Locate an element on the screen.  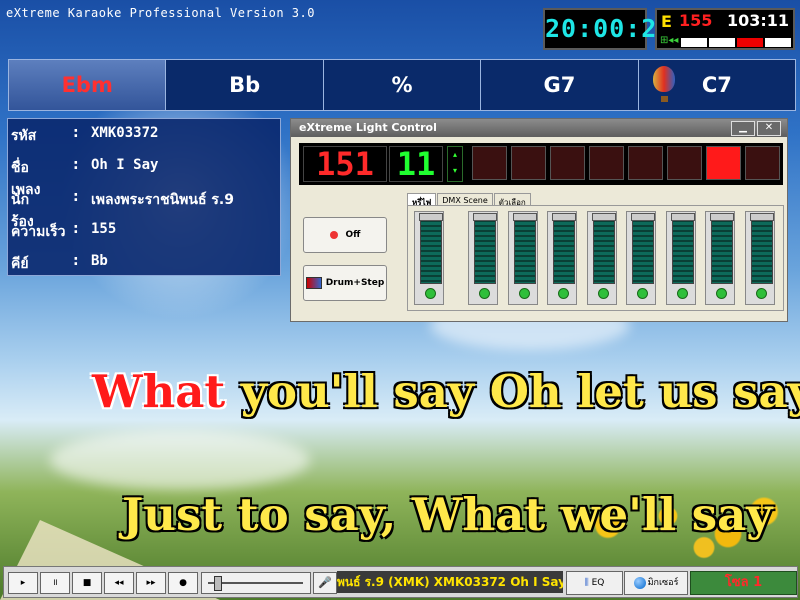
speaker-icon is located at coordinates (313, 282).